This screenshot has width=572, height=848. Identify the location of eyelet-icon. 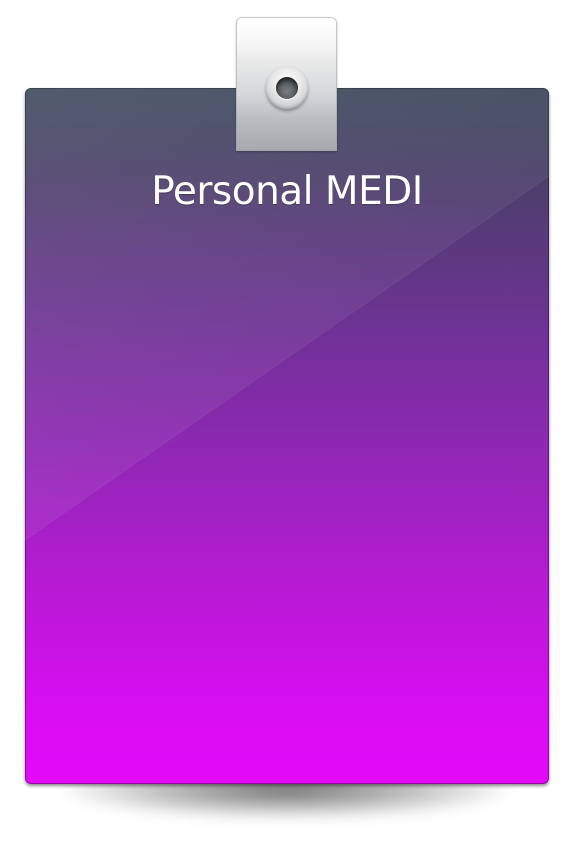
(287, 88).